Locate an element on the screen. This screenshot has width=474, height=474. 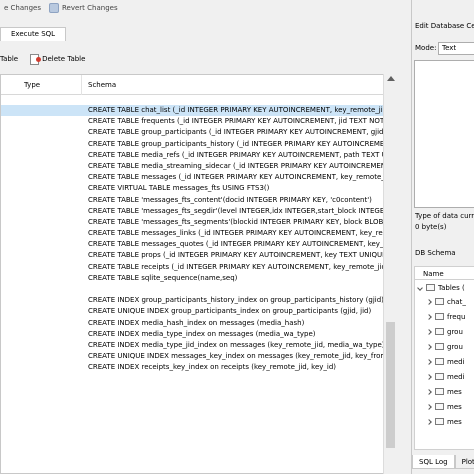
revert-icon is located at coordinates (53, 8).